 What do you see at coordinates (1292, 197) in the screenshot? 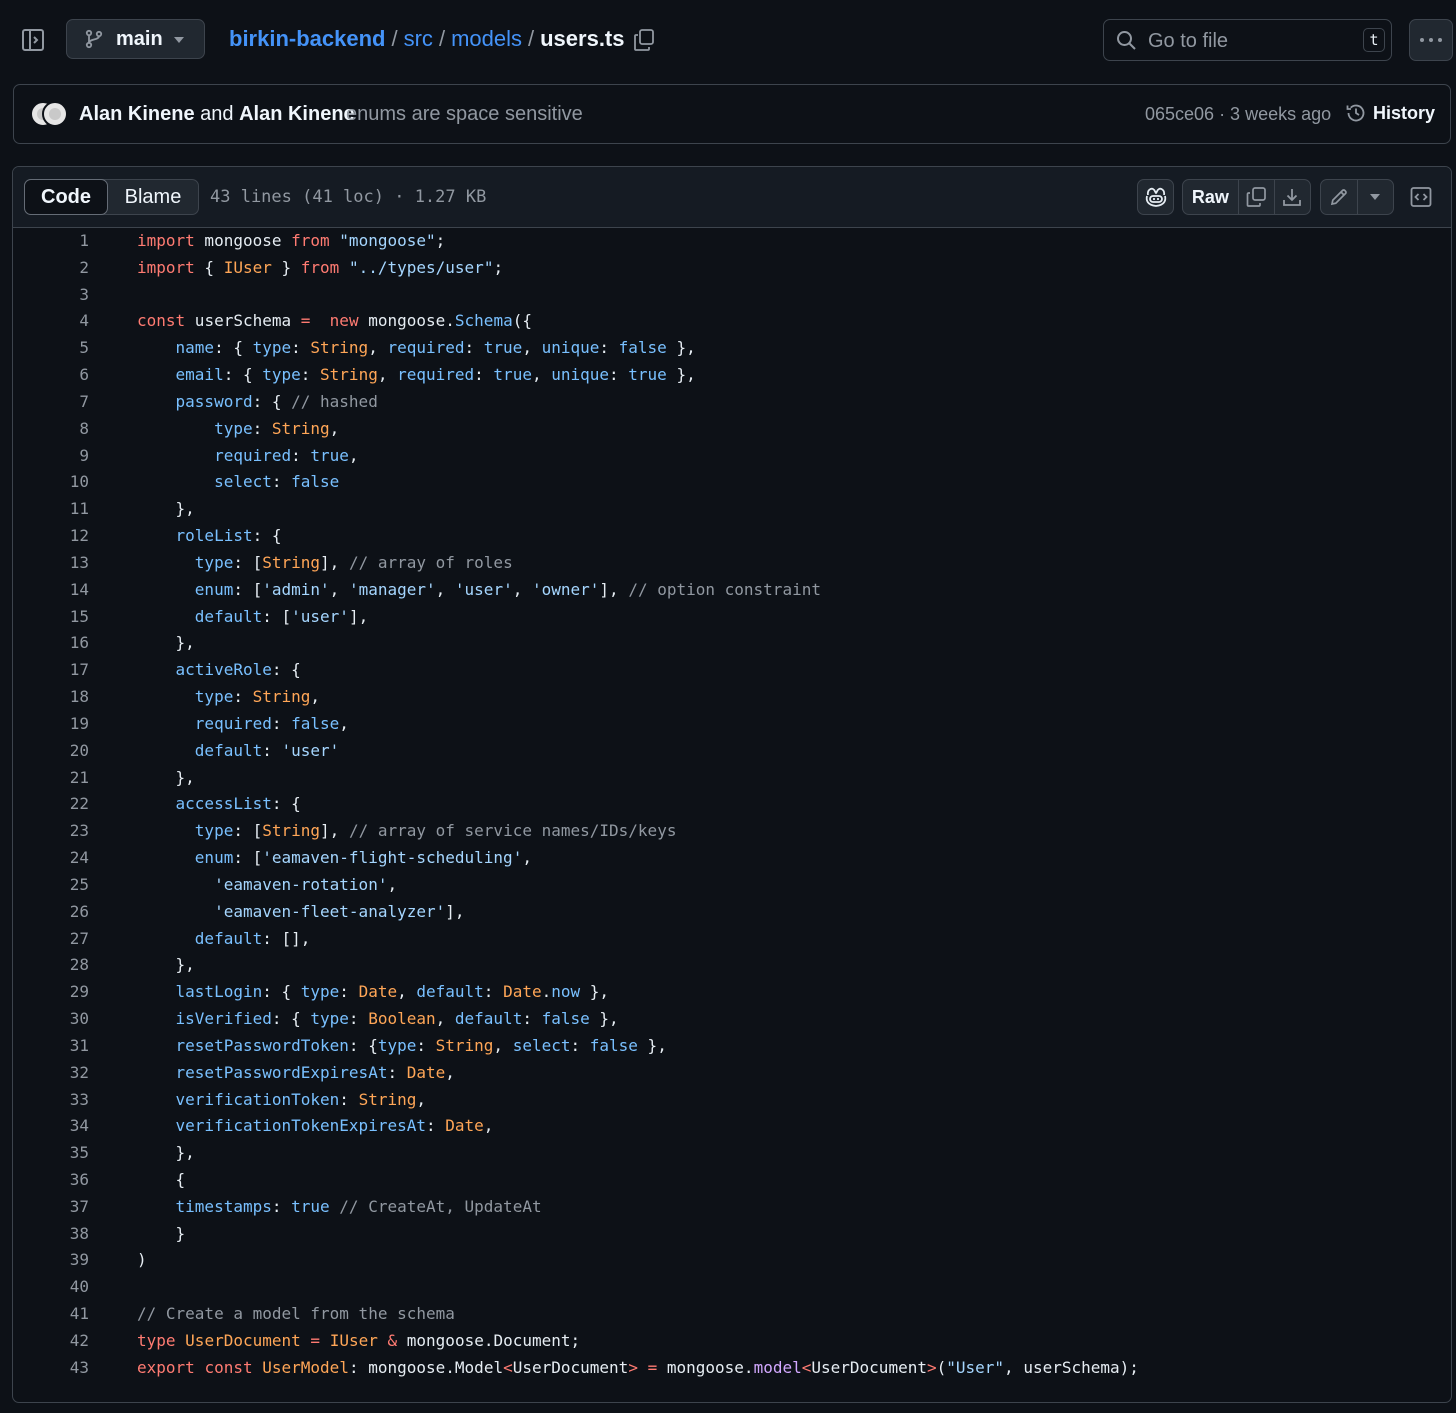
I see `download-raw-file-button` at bounding box center [1292, 197].